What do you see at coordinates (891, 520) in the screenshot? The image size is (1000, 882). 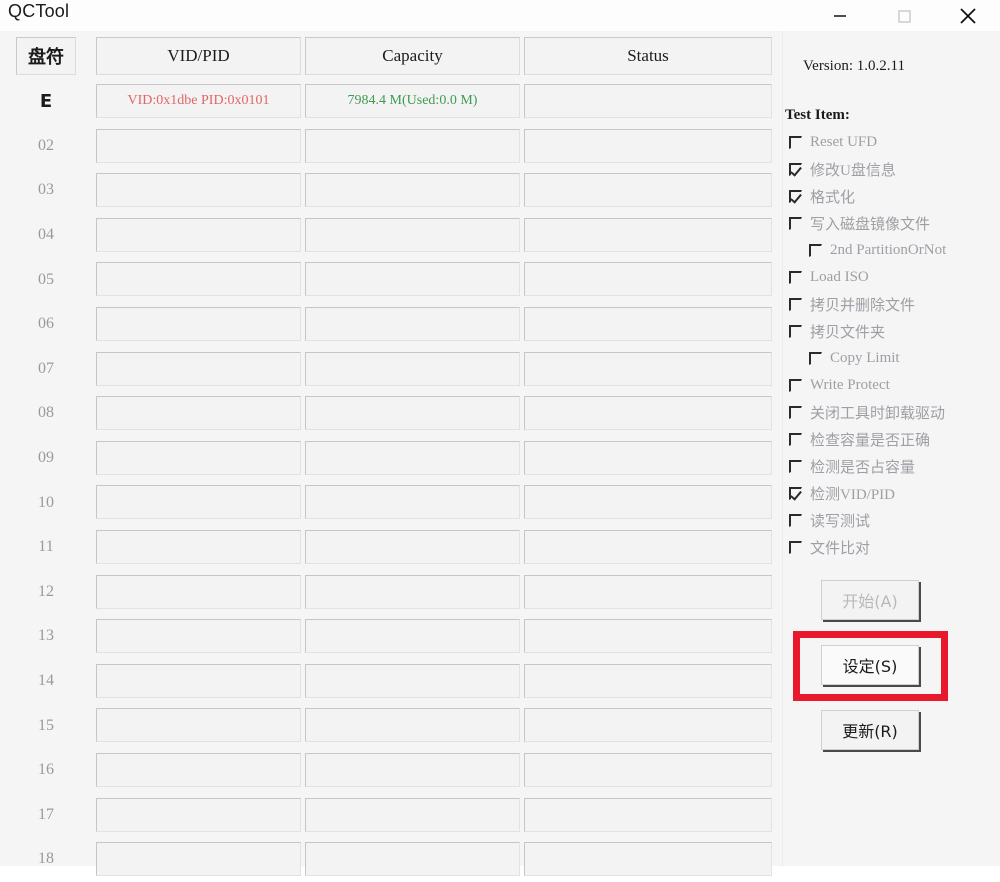 I see `test-item: 读写测试` at bounding box center [891, 520].